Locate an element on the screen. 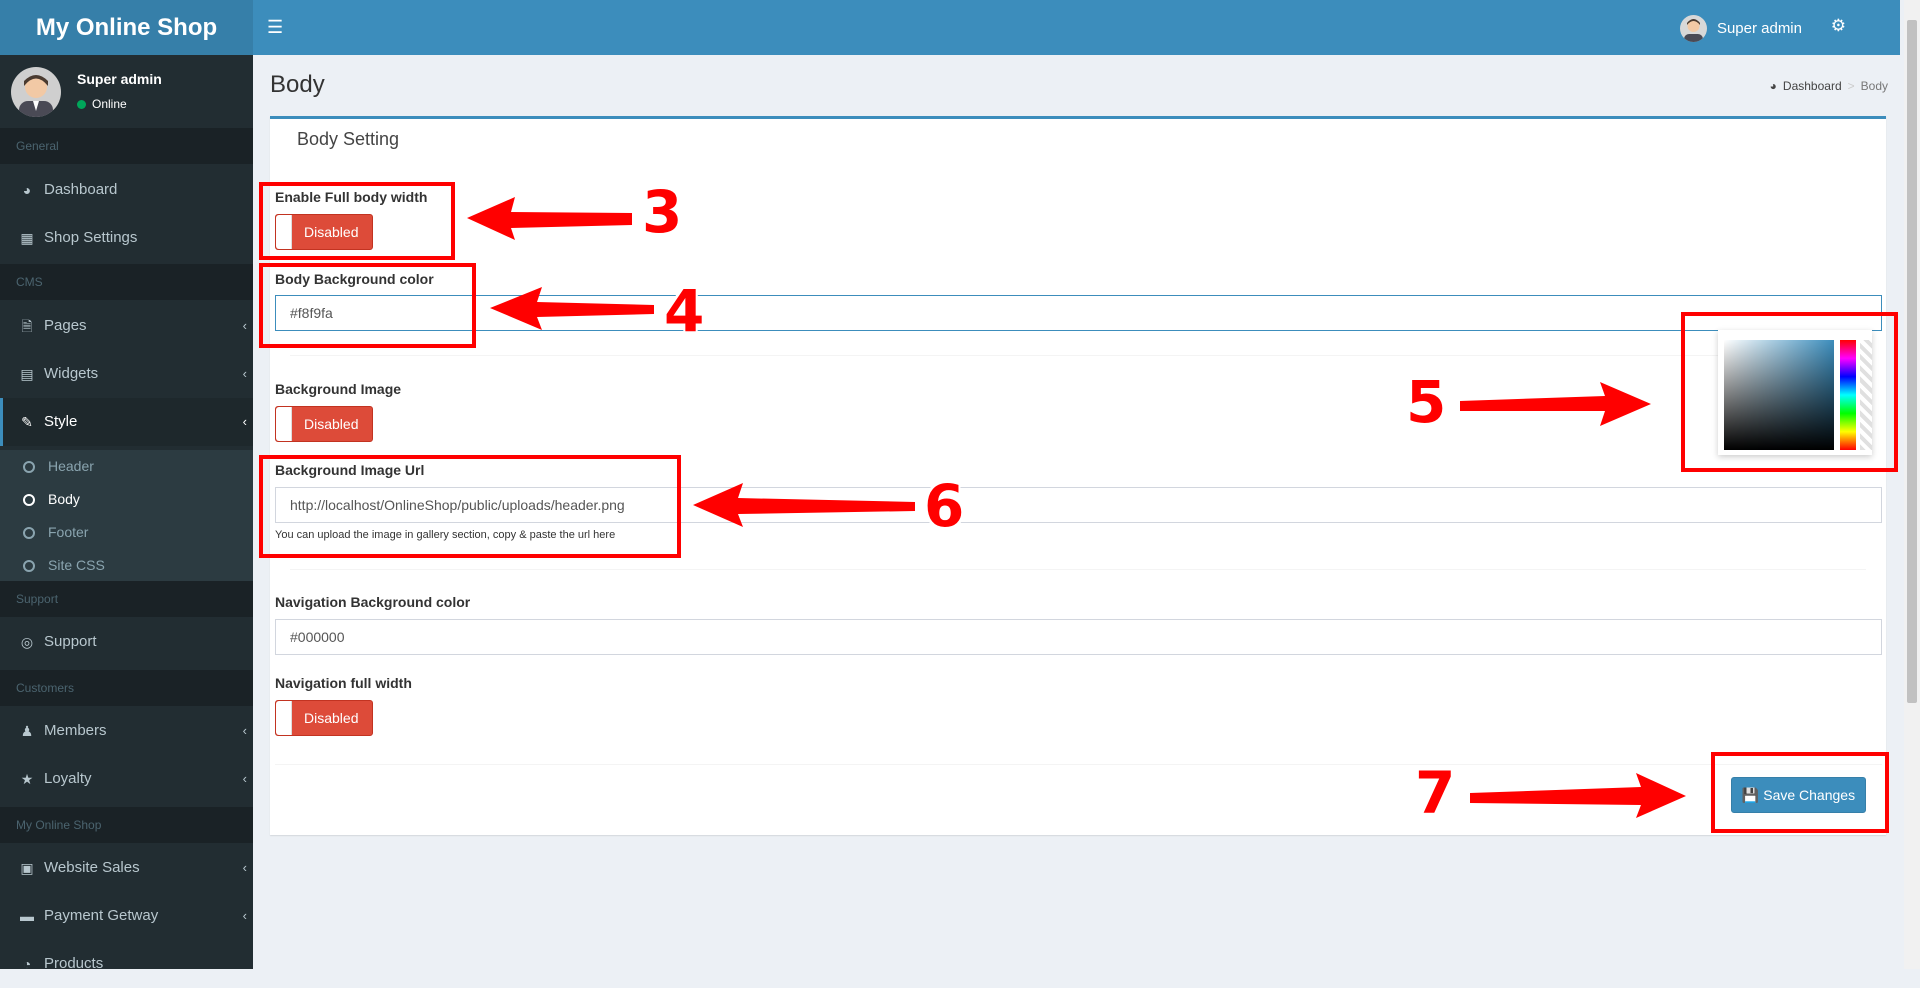  annotation-number-4: 4 is located at coordinates (684, 311).